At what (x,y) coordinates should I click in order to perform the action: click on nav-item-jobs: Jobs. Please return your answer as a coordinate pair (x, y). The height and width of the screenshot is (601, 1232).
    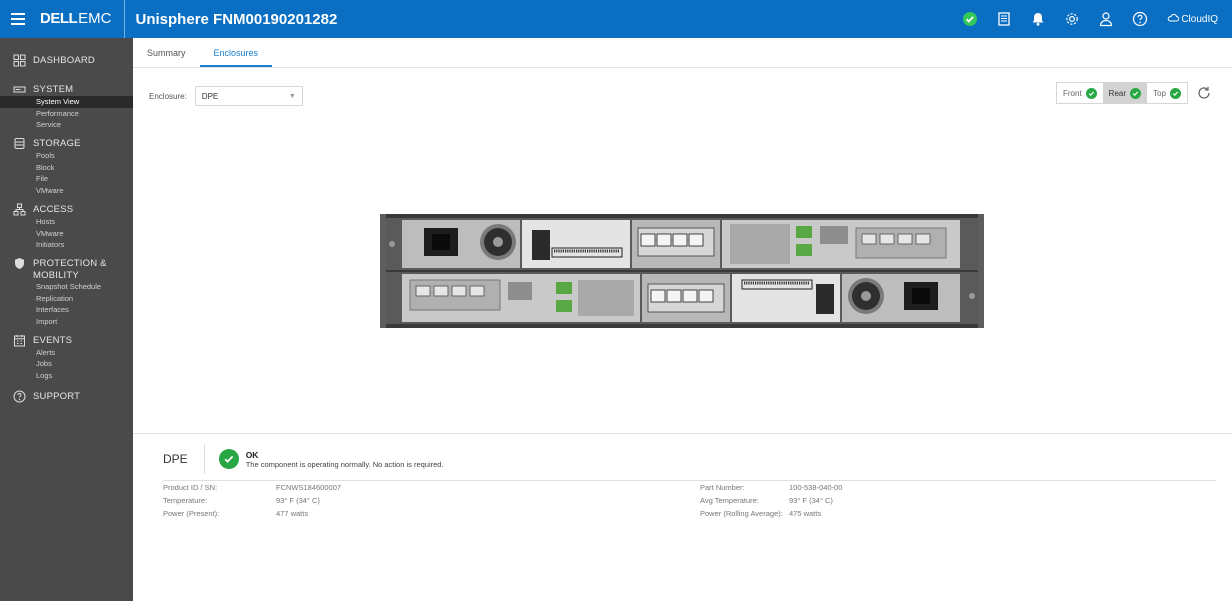
    Looking at the image, I should click on (66, 364).